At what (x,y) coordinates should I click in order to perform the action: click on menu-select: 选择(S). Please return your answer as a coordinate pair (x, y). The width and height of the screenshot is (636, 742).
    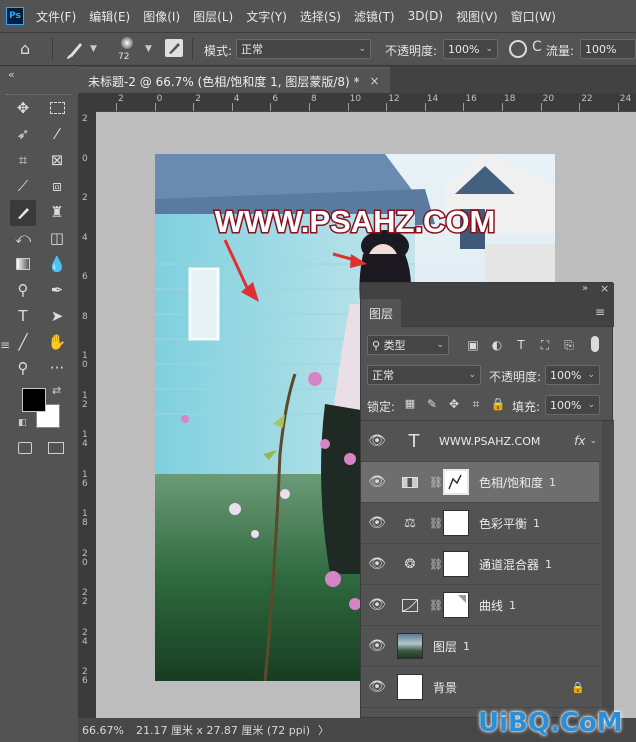
    Looking at the image, I should click on (320, 16).